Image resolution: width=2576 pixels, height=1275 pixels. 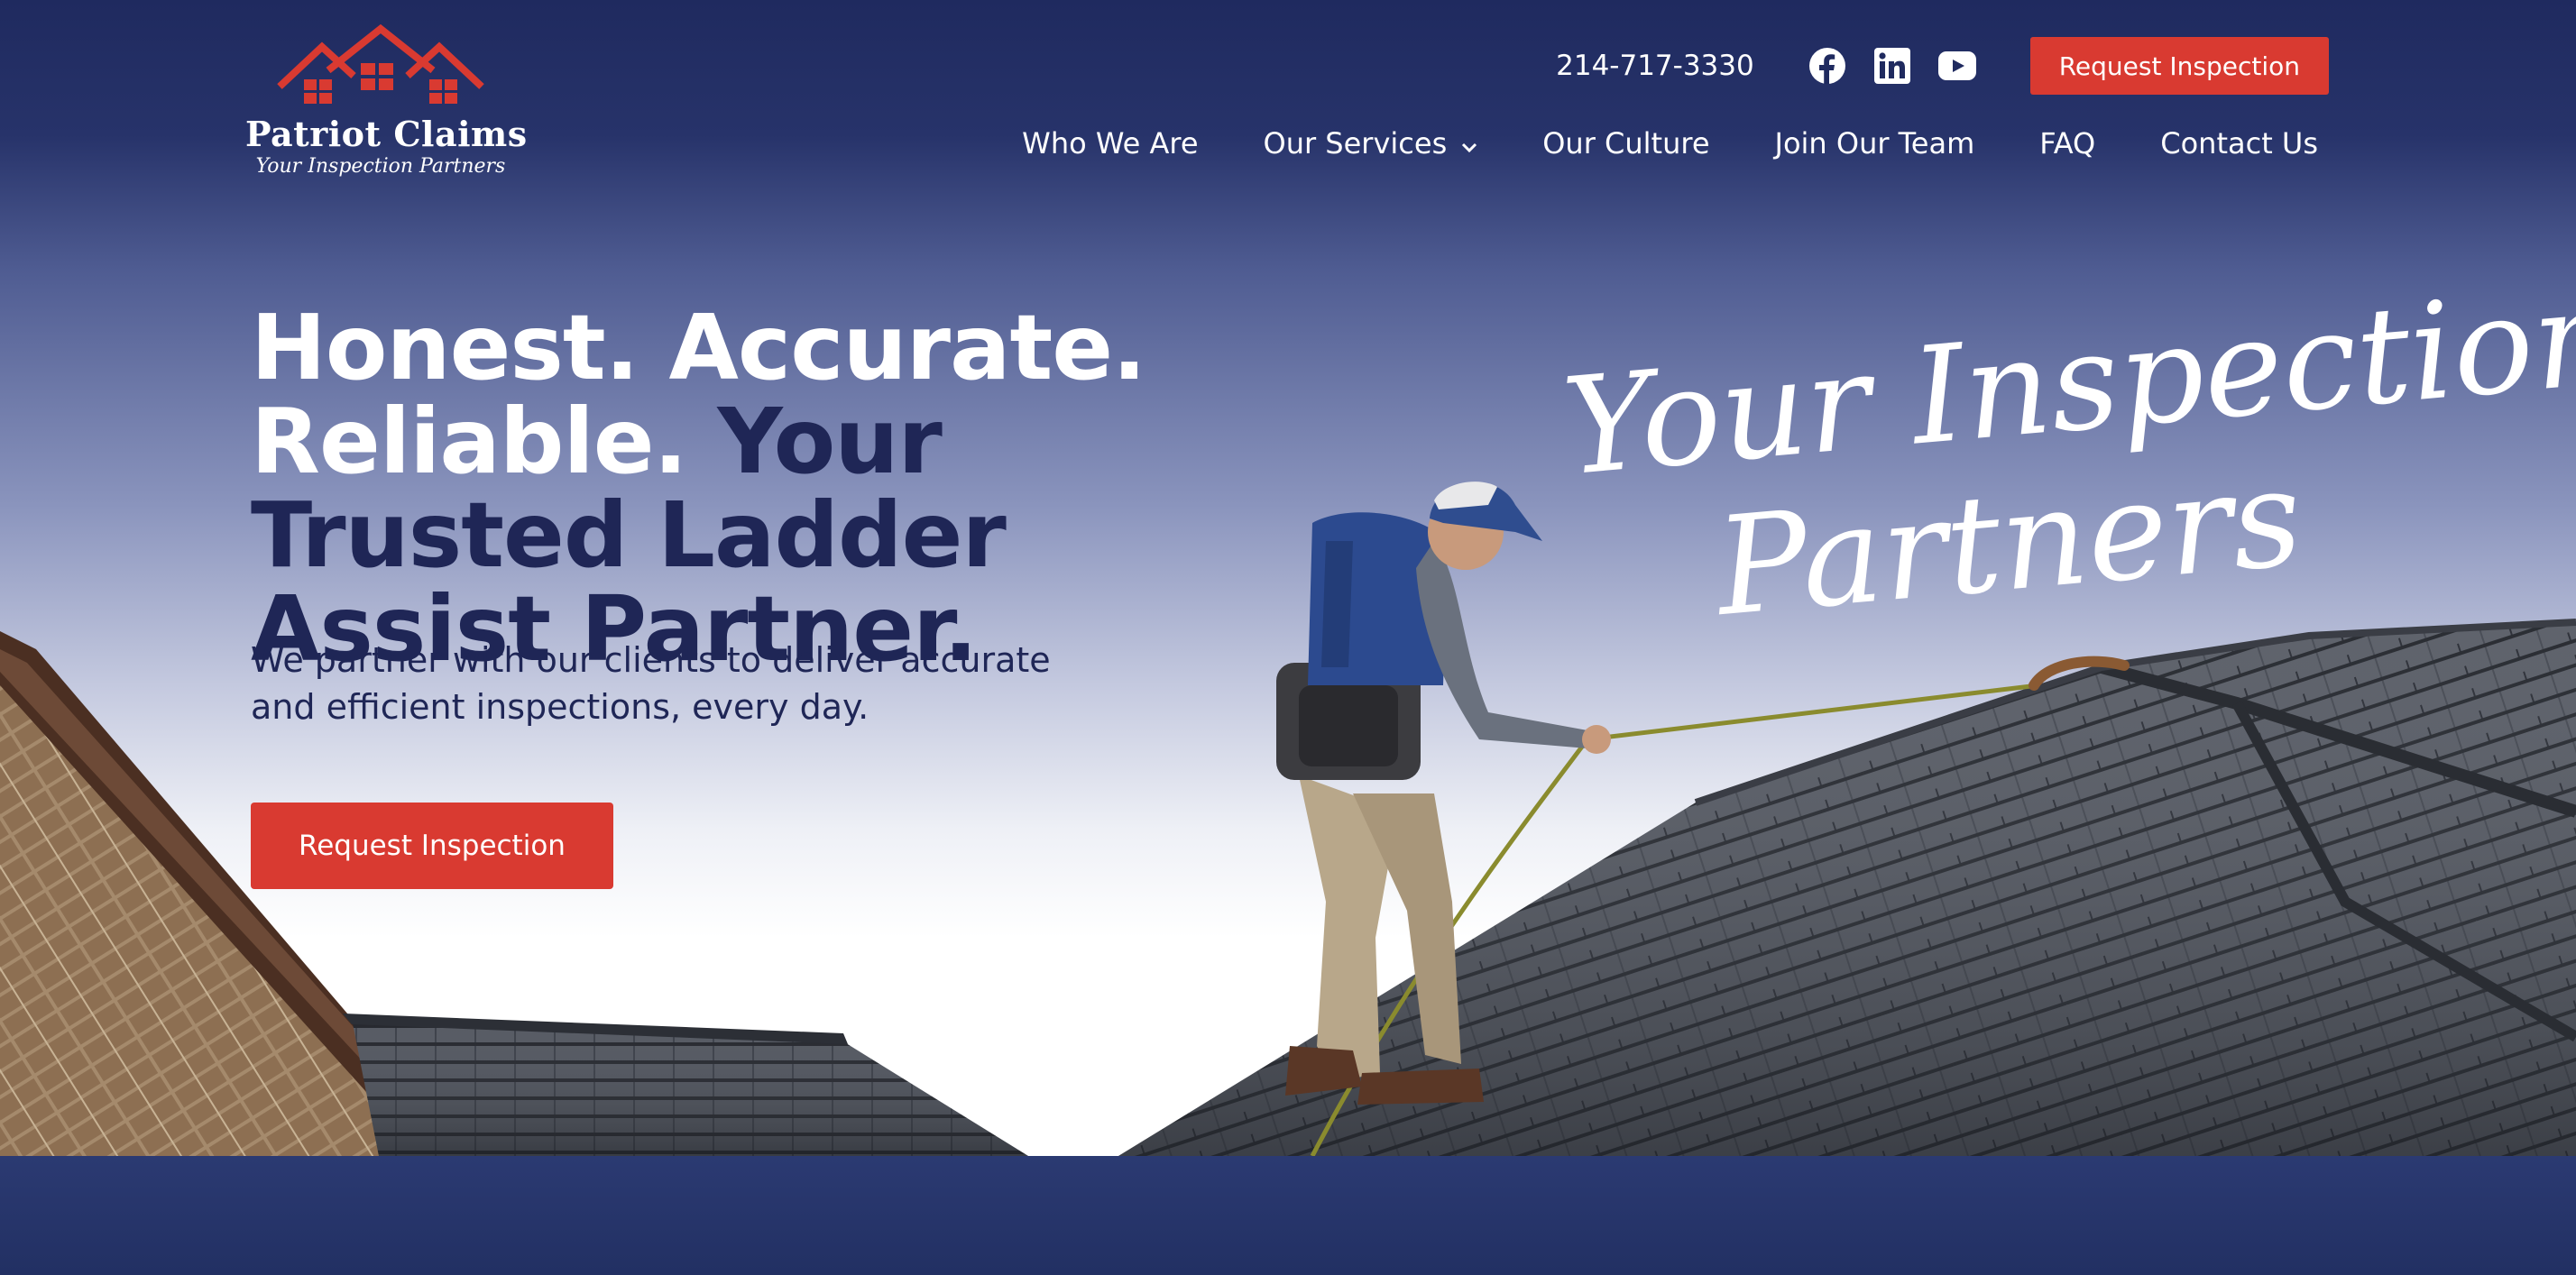 I want to click on nav-who-we-are: Who We Are, so click(x=1110, y=143).